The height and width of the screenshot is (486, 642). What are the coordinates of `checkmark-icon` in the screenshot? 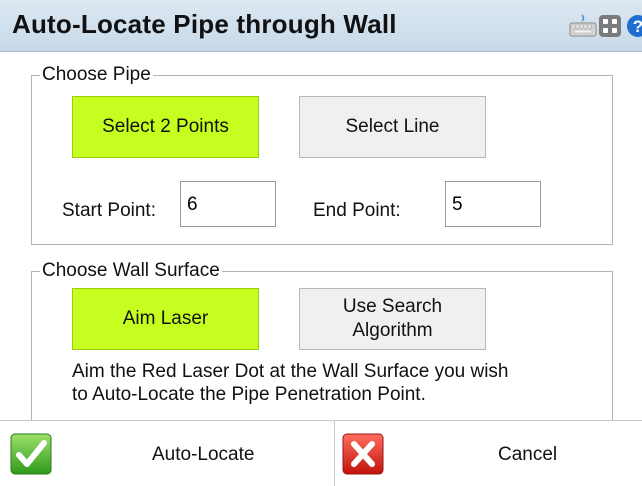 It's located at (31, 454).